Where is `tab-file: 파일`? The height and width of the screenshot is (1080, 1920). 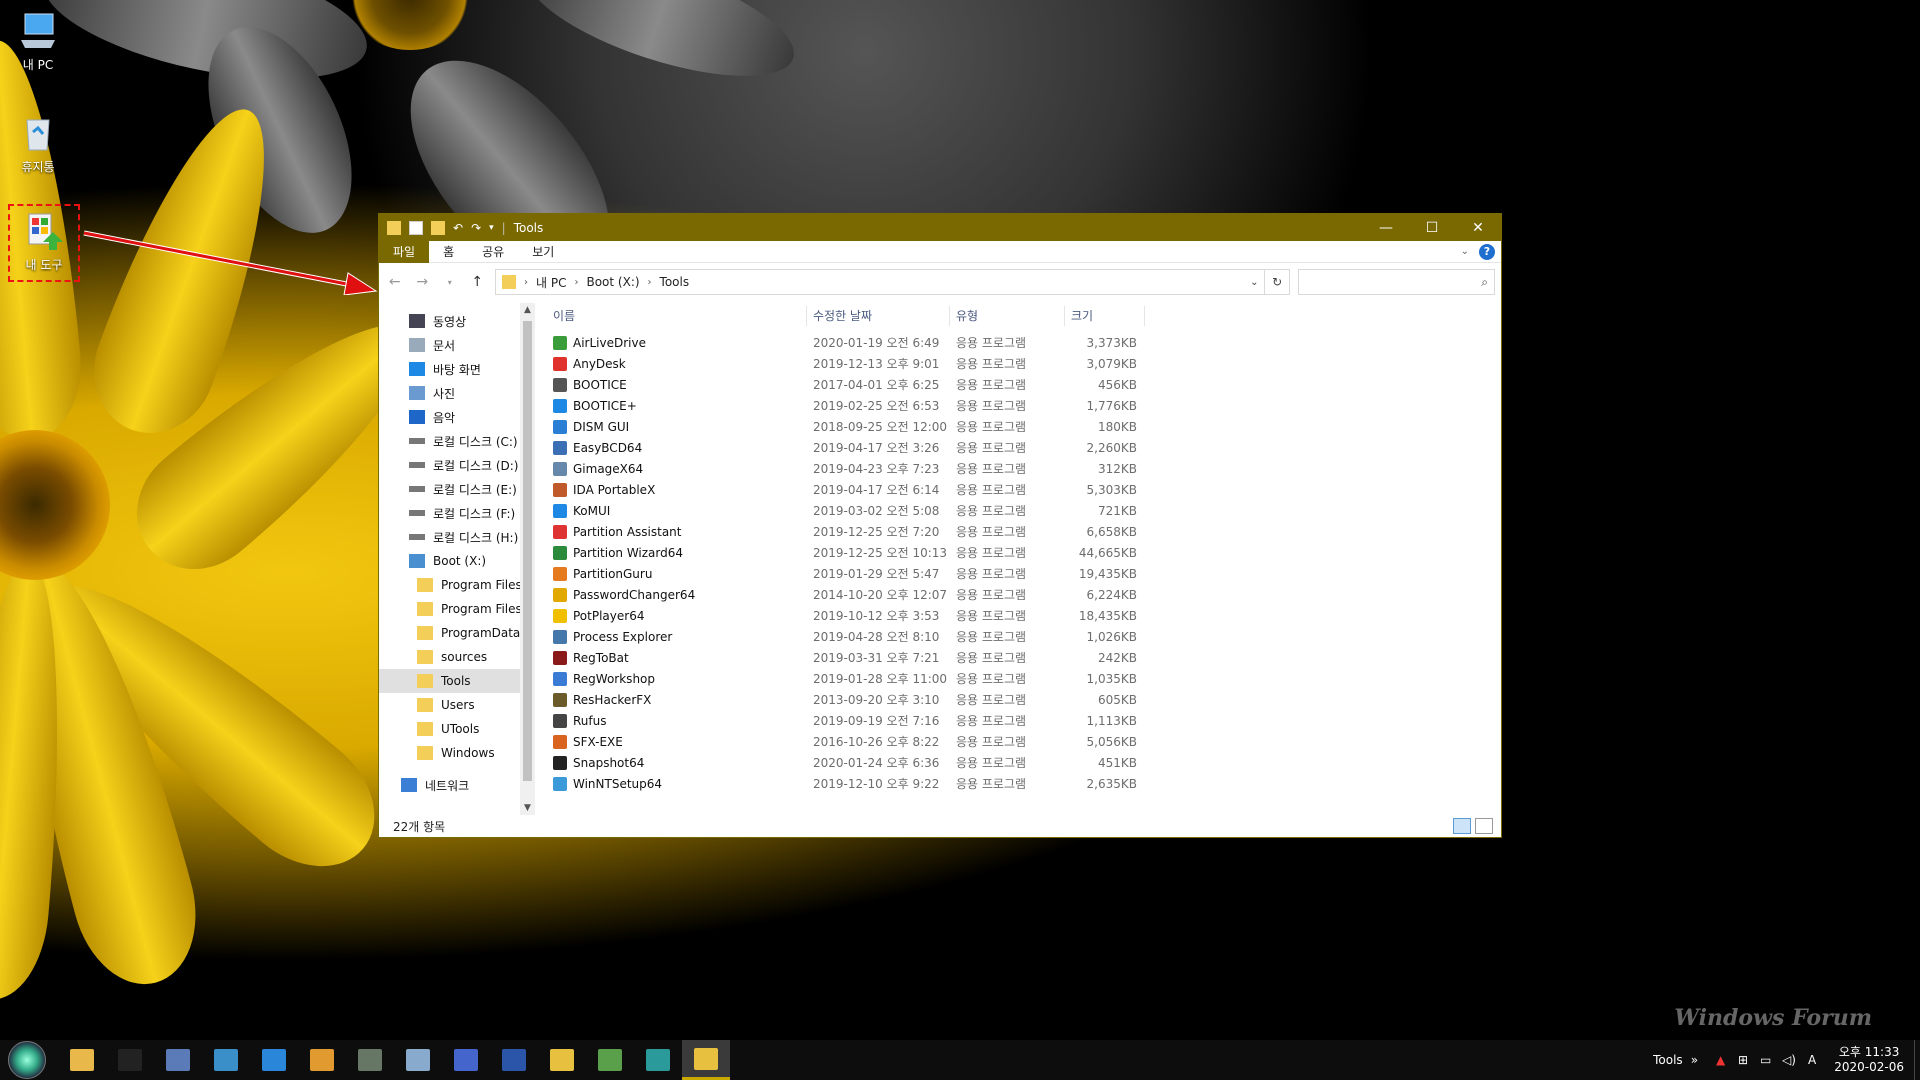
tab-file: 파일 is located at coordinates (404, 251).